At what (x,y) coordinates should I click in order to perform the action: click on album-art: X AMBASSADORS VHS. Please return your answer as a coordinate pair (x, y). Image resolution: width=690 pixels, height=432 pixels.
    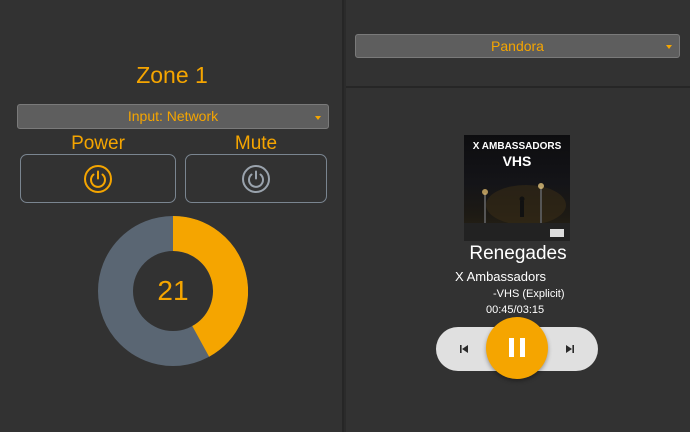
    Looking at the image, I should click on (517, 188).